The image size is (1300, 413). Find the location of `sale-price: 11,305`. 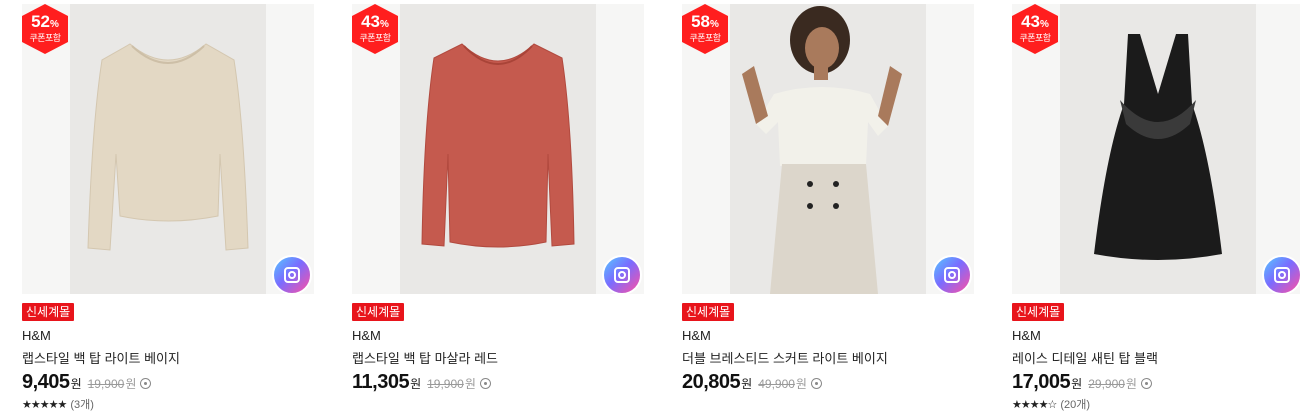

sale-price: 11,305 is located at coordinates (381, 382).